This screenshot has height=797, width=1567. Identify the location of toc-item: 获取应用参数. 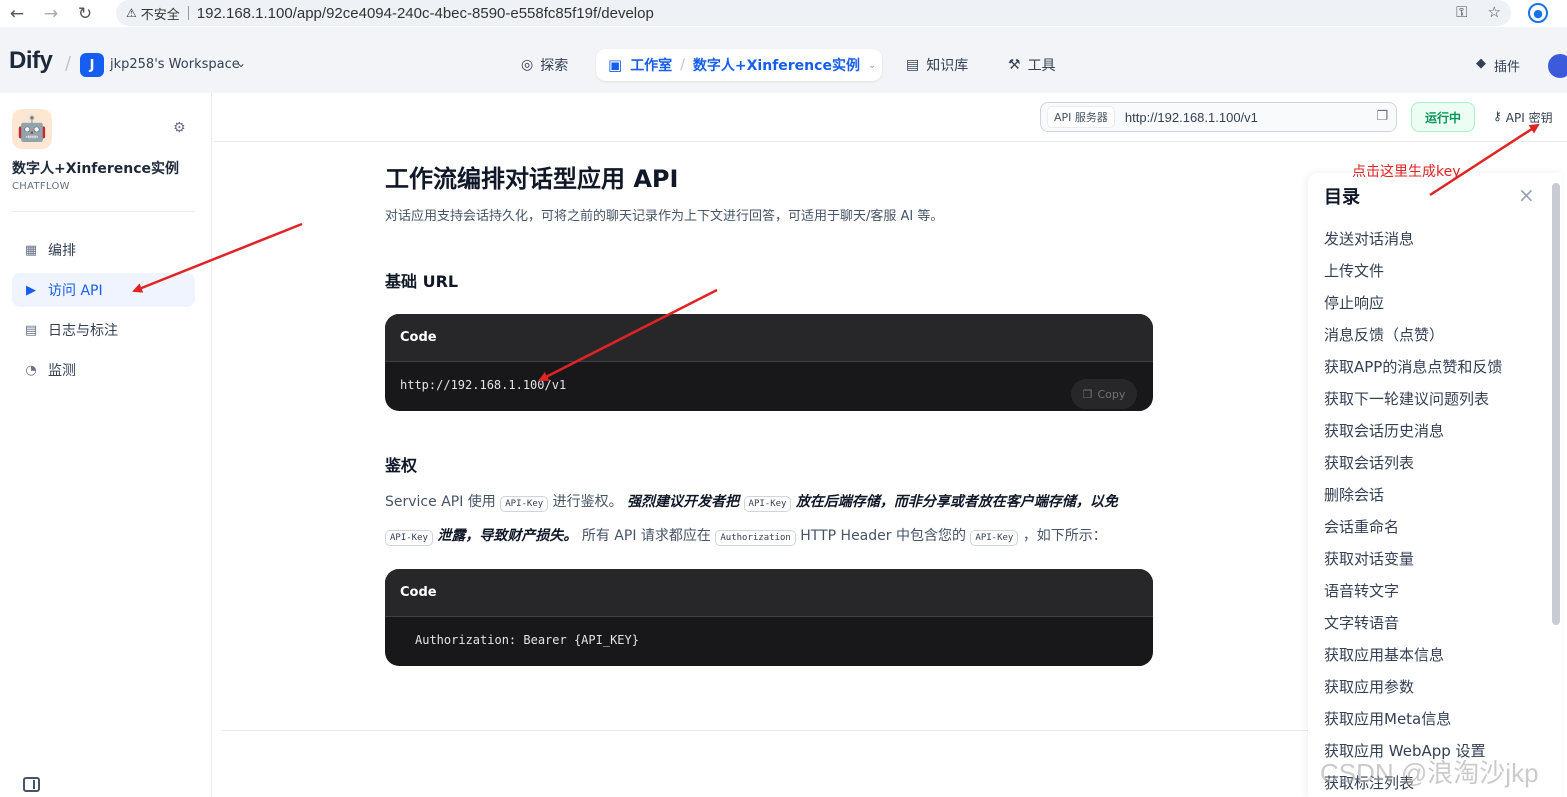
(1369, 686).